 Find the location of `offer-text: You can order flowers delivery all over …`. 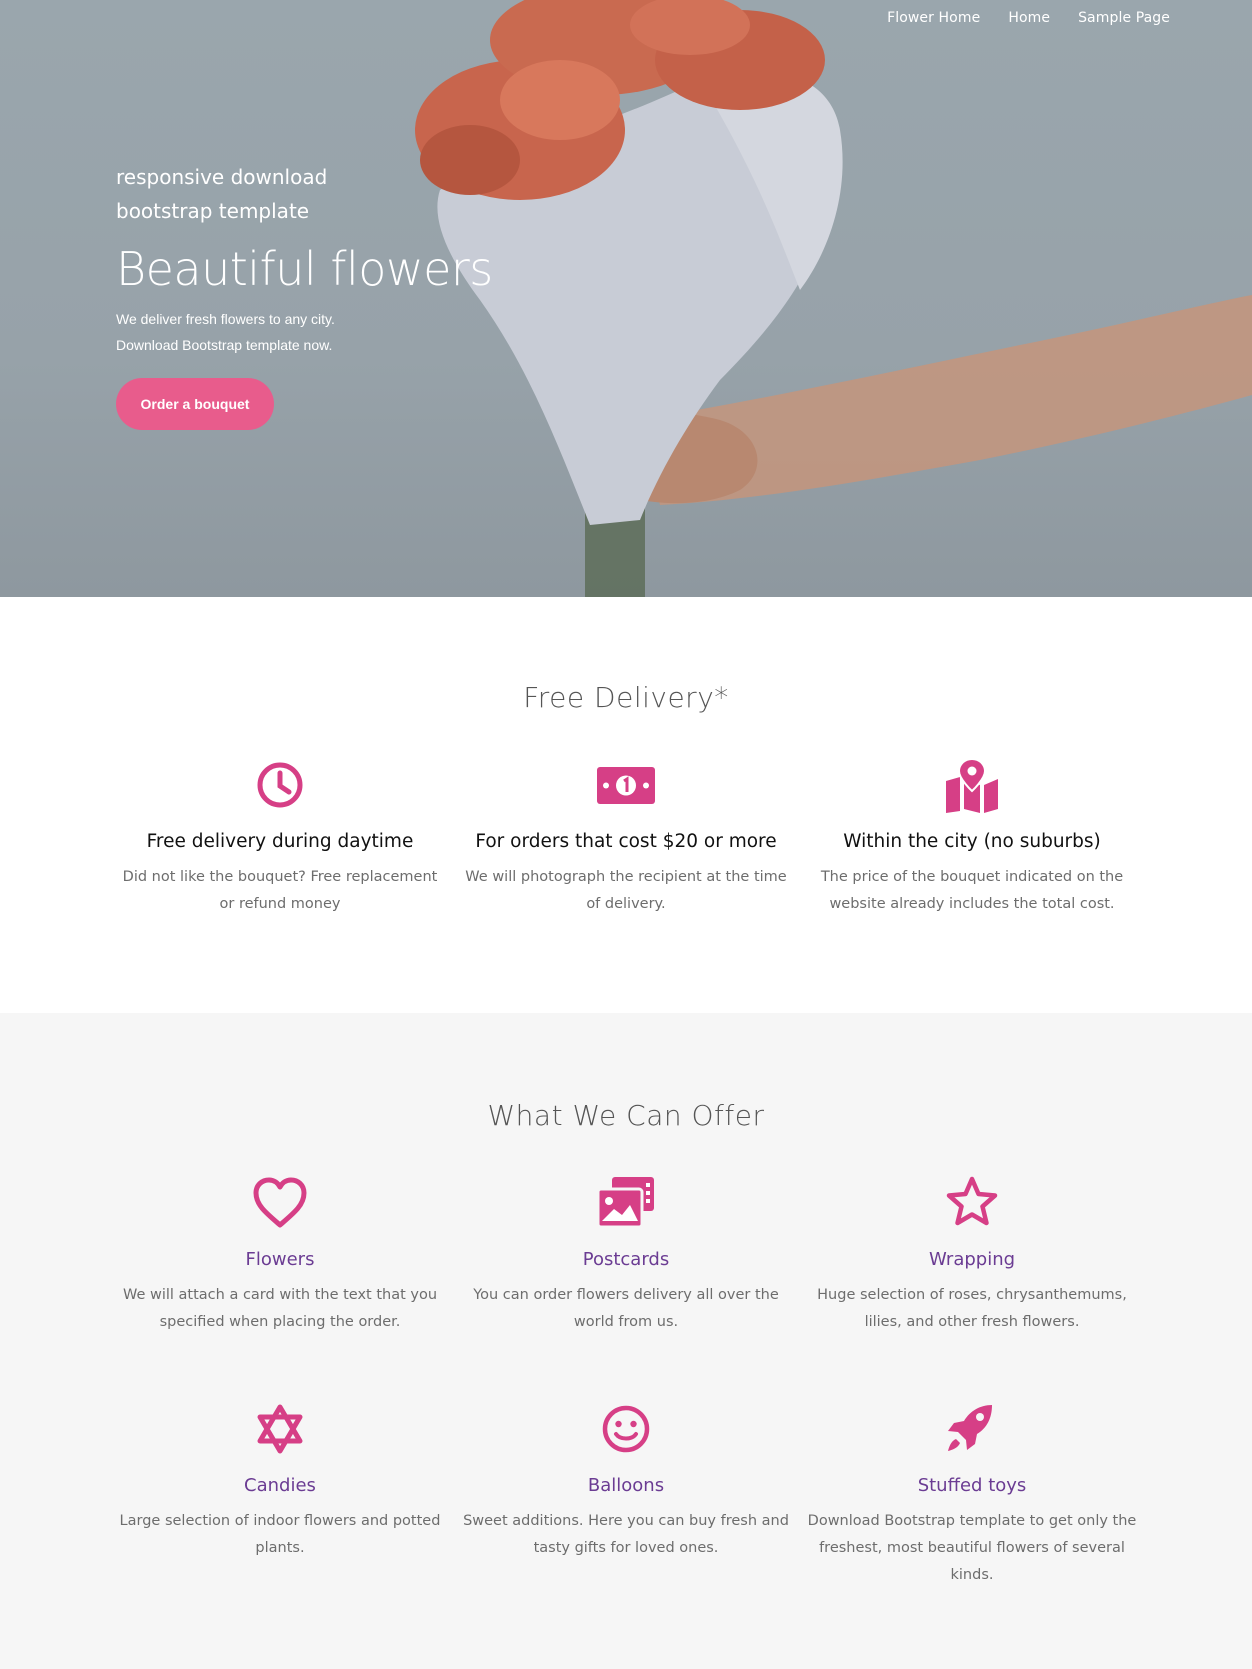

offer-text: You can order flowers delivery all over … is located at coordinates (626, 1308).